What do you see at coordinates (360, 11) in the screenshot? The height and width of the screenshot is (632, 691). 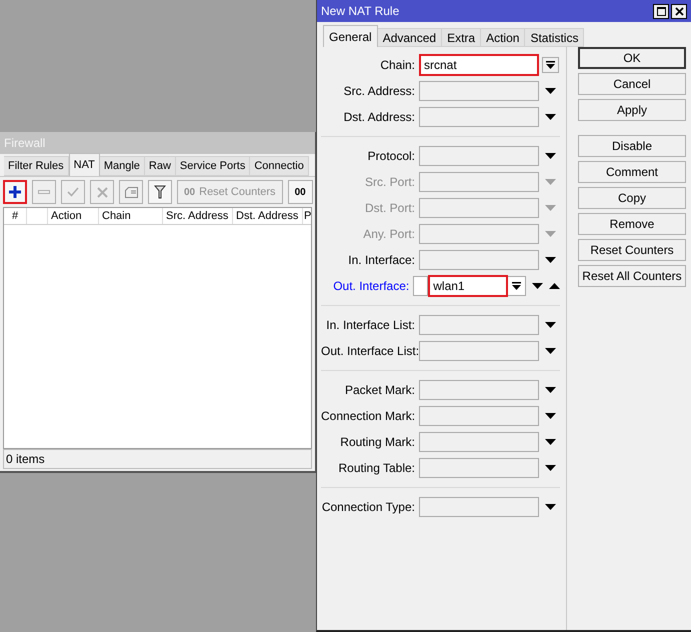 I see `window-title: New NAT Rule` at bounding box center [360, 11].